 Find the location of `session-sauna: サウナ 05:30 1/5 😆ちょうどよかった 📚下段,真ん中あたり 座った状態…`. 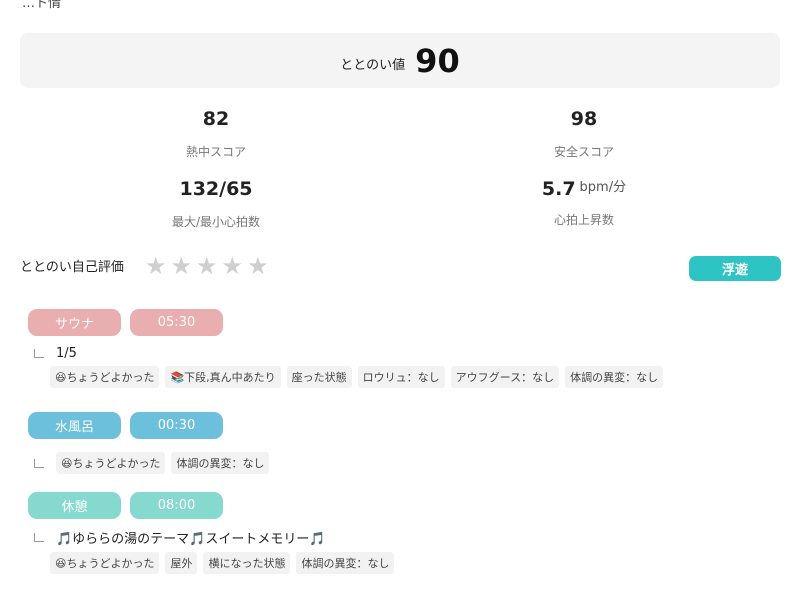

session-sauna: サウナ 05:30 1/5 😆ちょうどよかった 📚下段,真ん中あたり 座った状態… is located at coordinates (398, 348).